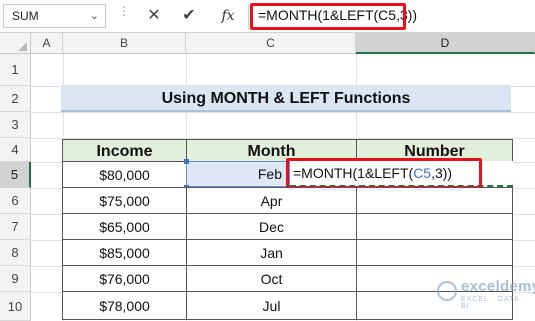  I want to click on row-header-9: 9, so click(15, 279).